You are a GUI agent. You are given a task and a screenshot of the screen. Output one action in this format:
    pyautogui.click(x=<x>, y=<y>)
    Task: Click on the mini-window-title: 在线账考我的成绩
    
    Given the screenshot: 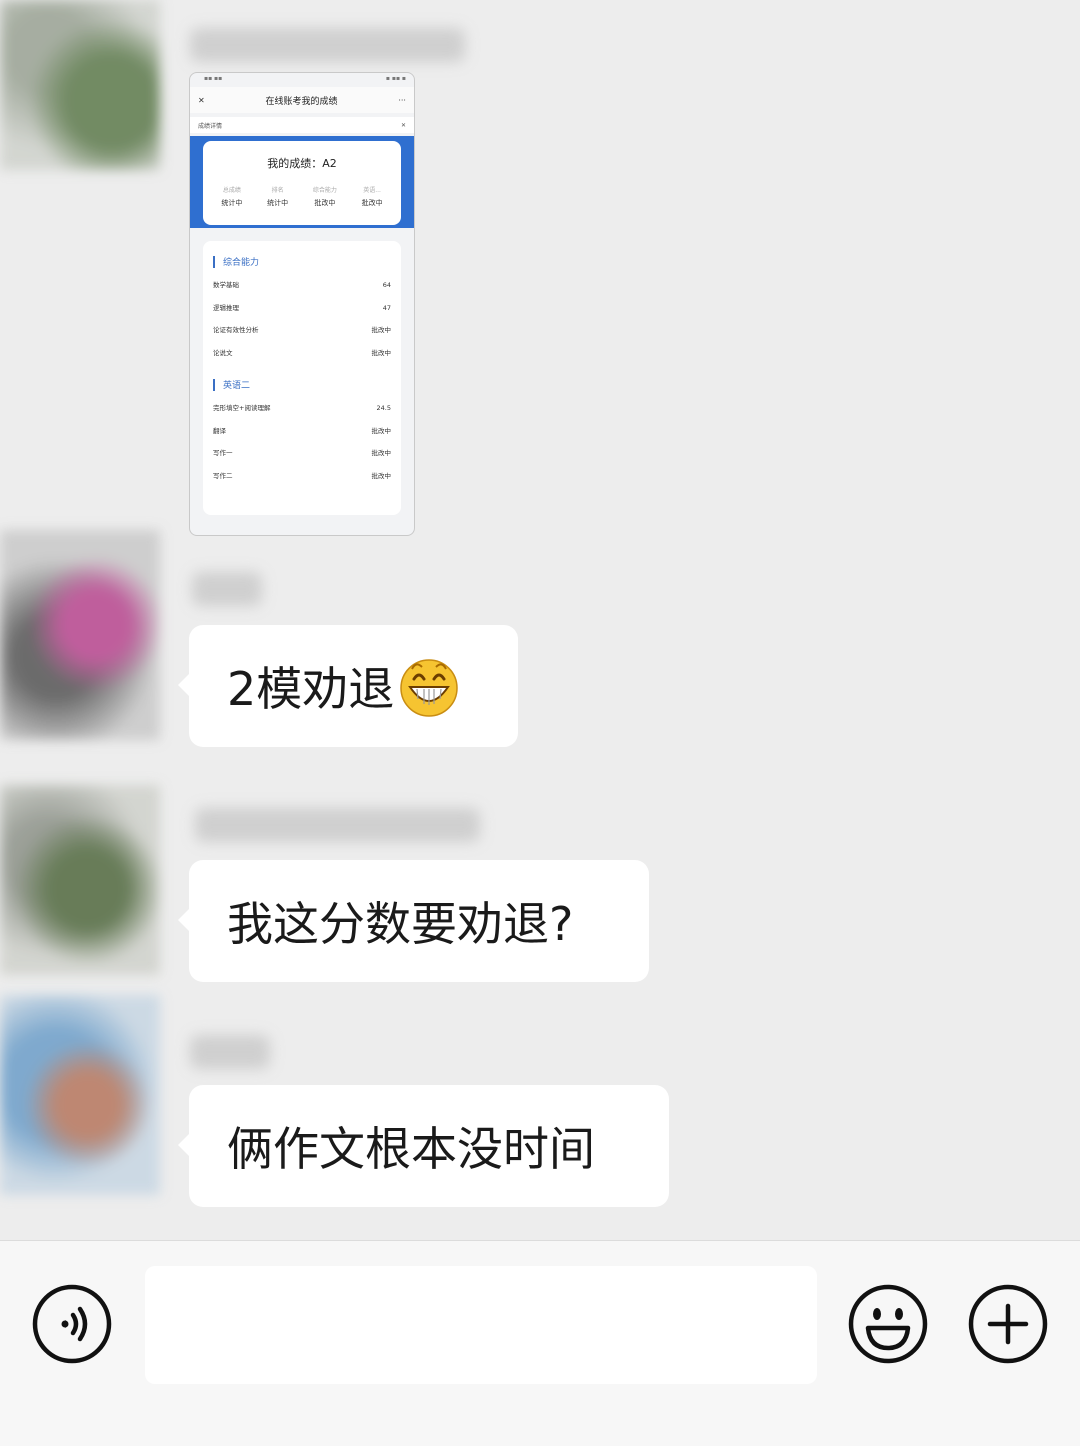 What is the action you would take?
    pyautogui.click(x=301, y=101)
    